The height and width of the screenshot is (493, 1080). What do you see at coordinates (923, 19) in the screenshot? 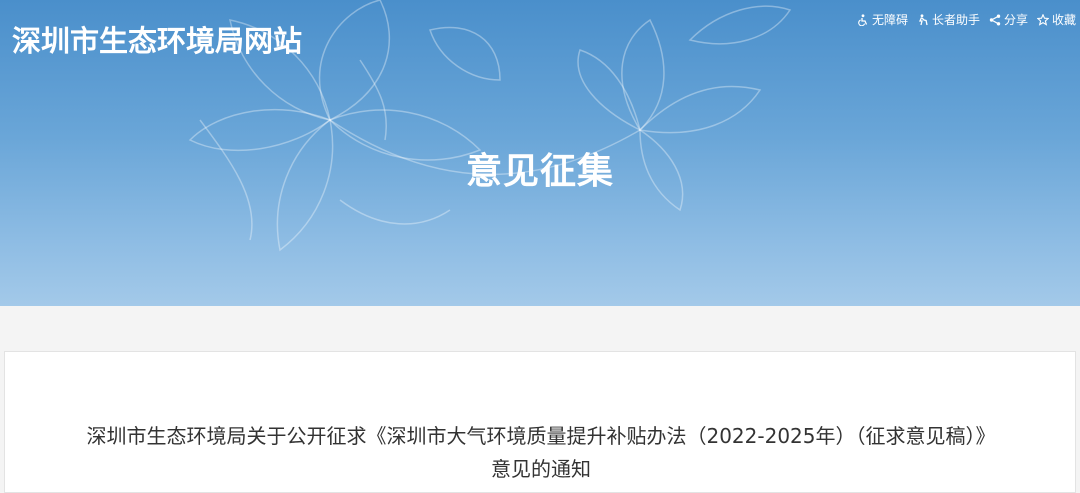
I see `elder-assist-icon` at bounding box center [923, 19].